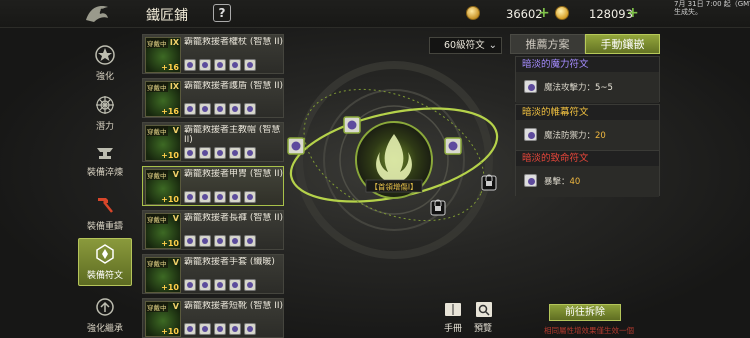 The width and height of the screenshot is (750, 338). I want to click on rune-stat: 暴擊：40, so click(562, 181).